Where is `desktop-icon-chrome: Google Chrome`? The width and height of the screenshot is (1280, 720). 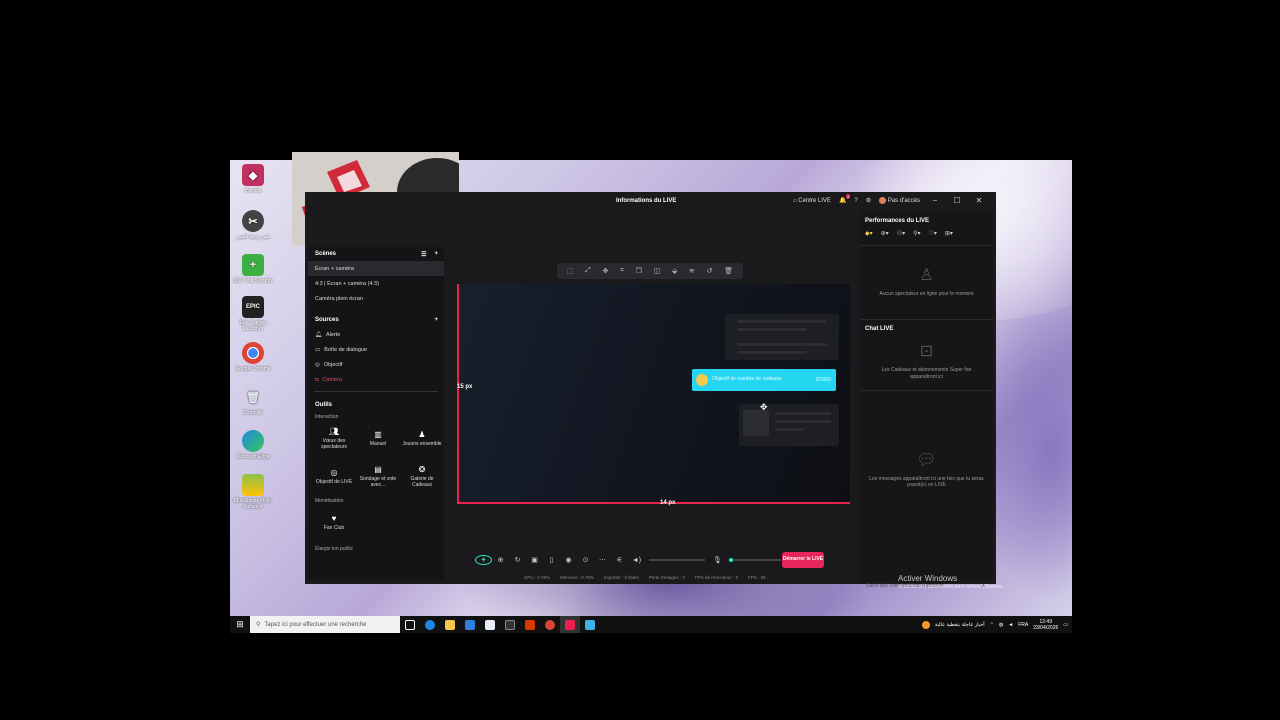
desktop-icon-chrome: Google Chrome is located at coordinates (253, 357).